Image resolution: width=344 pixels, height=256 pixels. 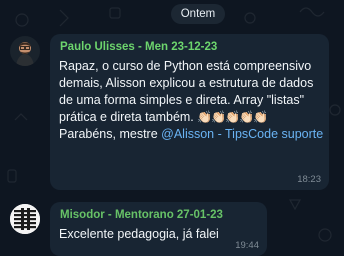 I want to click on message-text: Excelente pedagogia, já falei, so click(x=139, y=234).